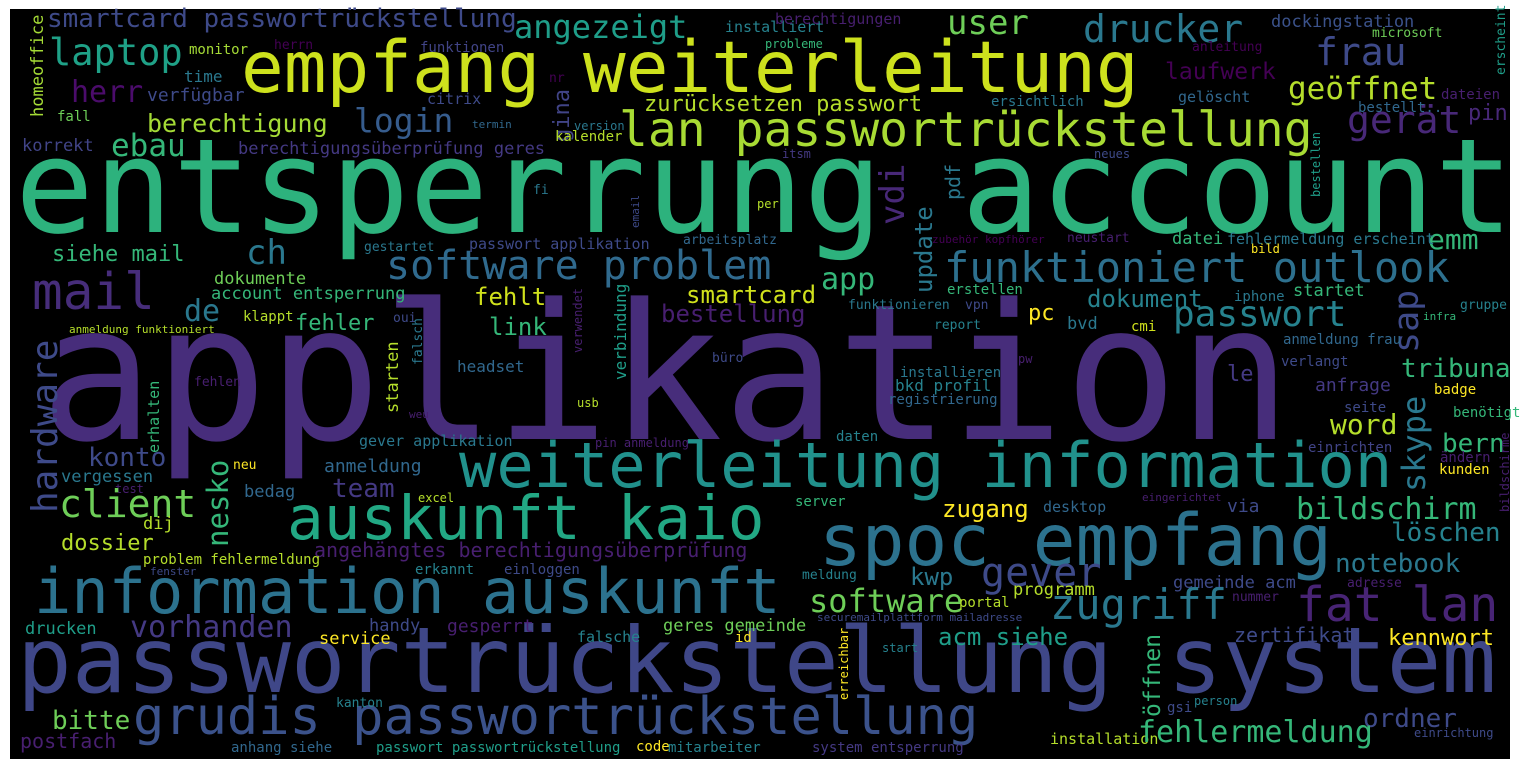  I want to click on word: itsm, so click(796, 153).